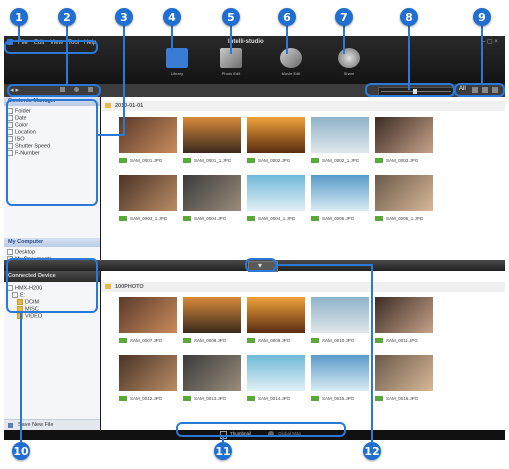  I want to click on photo-caption: SAM_0004.JPG, so click(212, 218).